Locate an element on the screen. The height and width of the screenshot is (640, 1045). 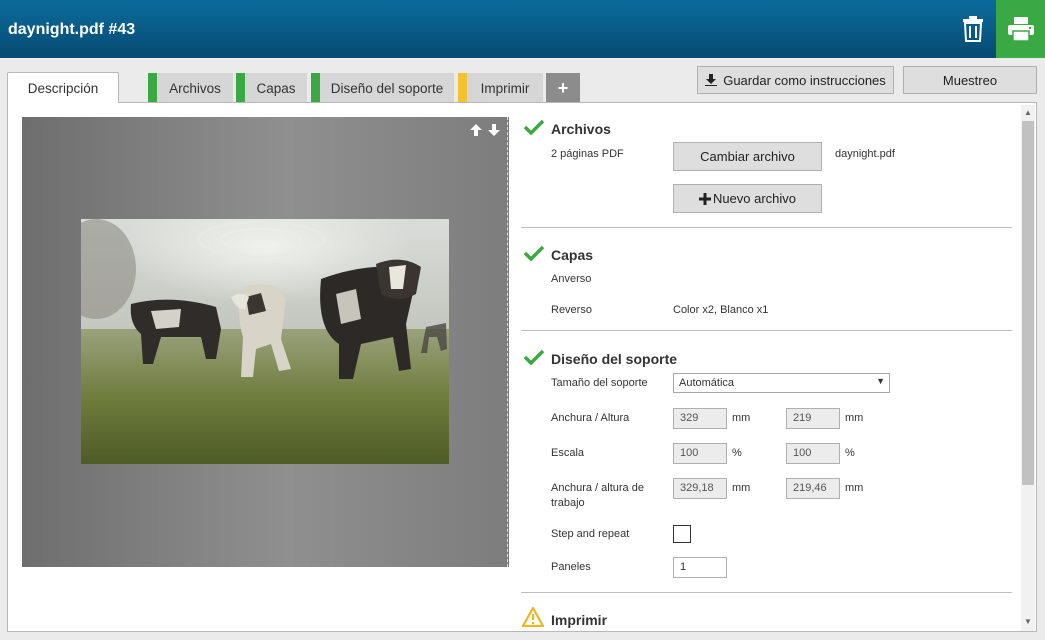
delete-button is located at coordinates (973, 29).